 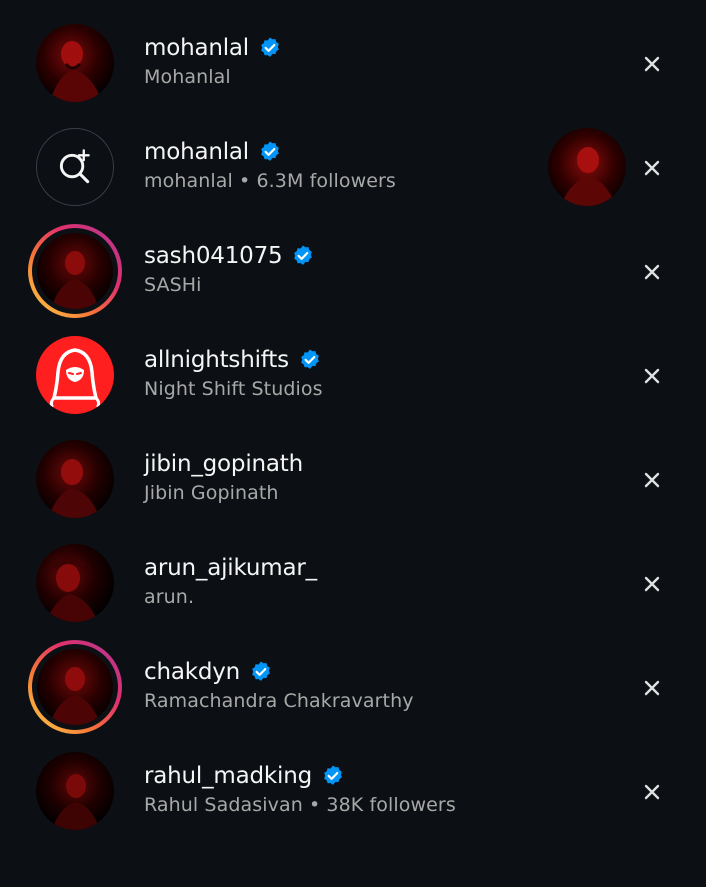 I want to click on full-name: Mohanlal, so click(x=187, y=77).